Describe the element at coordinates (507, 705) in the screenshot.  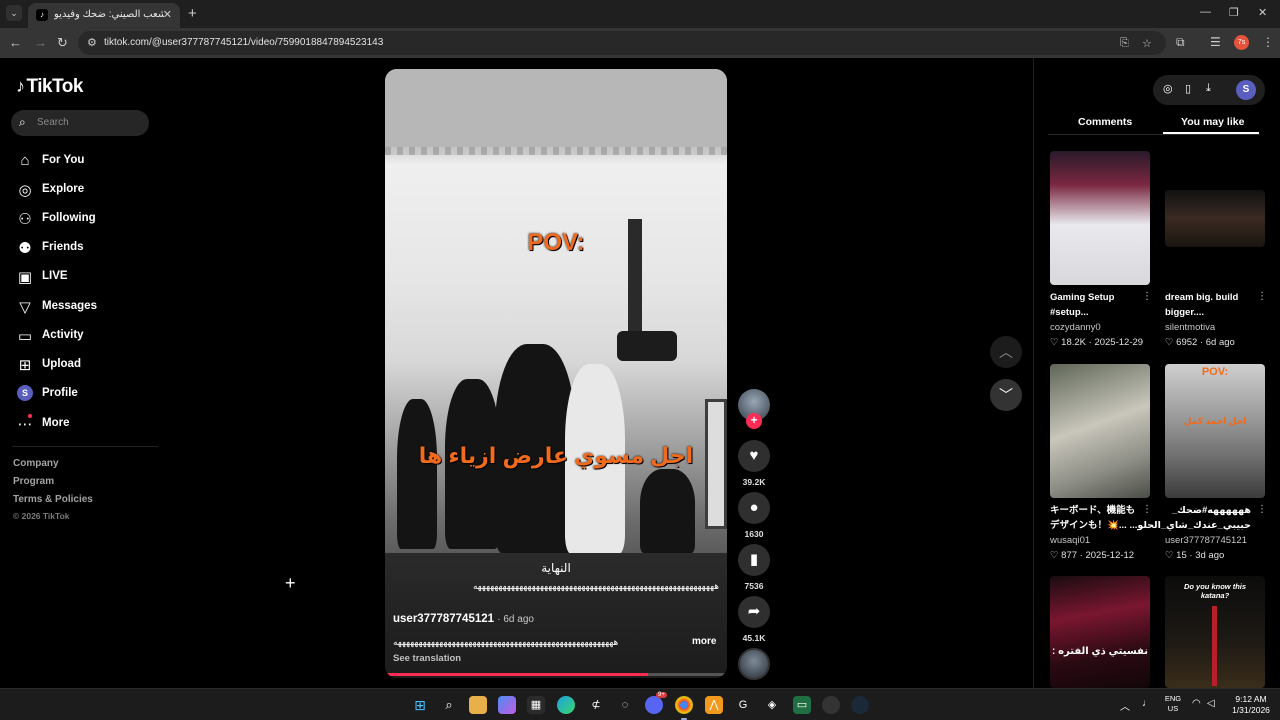
I see `copilot-icon` at that location.